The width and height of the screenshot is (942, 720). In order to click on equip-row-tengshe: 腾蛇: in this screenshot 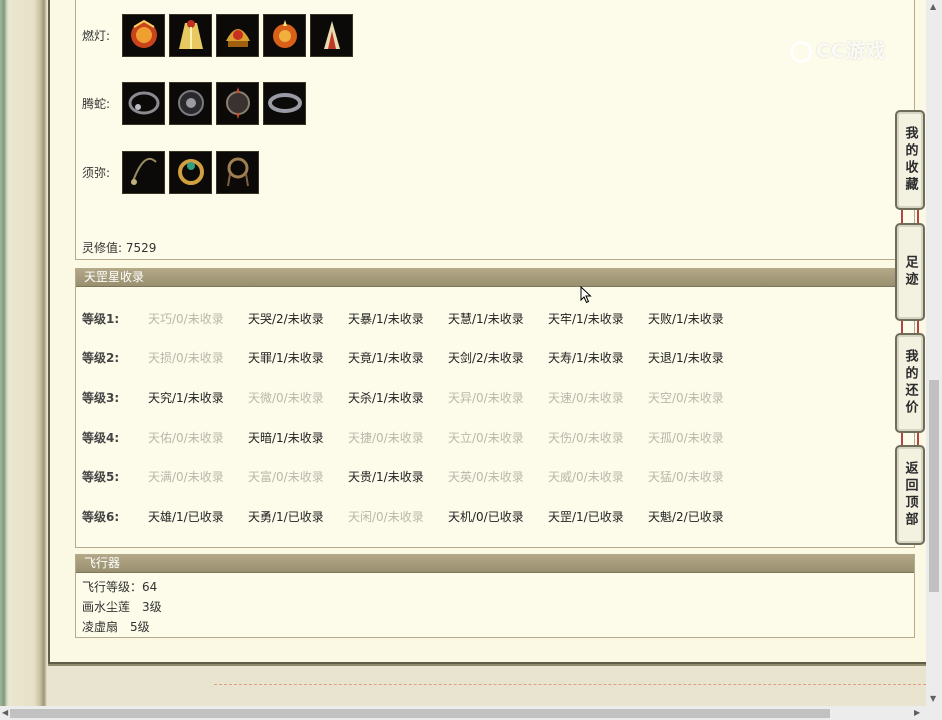, I will do `click(191, 103)`.